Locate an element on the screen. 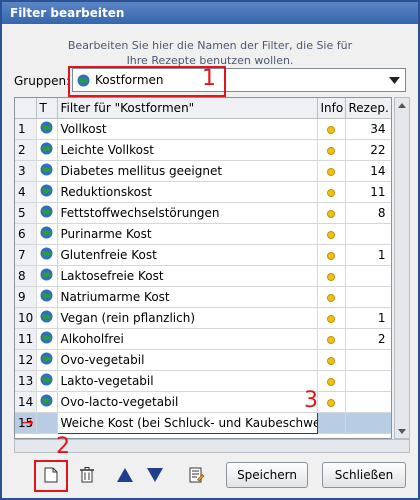 The image size is (420, 500). row-number: 12 is located at coordinates (26, 360).